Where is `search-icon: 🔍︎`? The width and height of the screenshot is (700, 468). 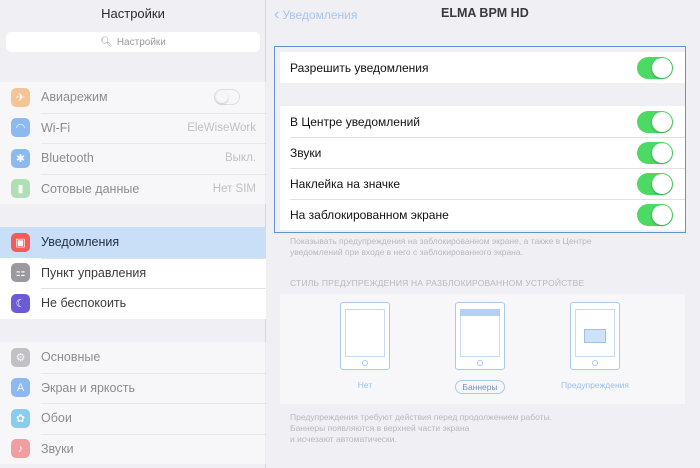 search-icon: 🔍︎ is located at coordinates (106, 42).